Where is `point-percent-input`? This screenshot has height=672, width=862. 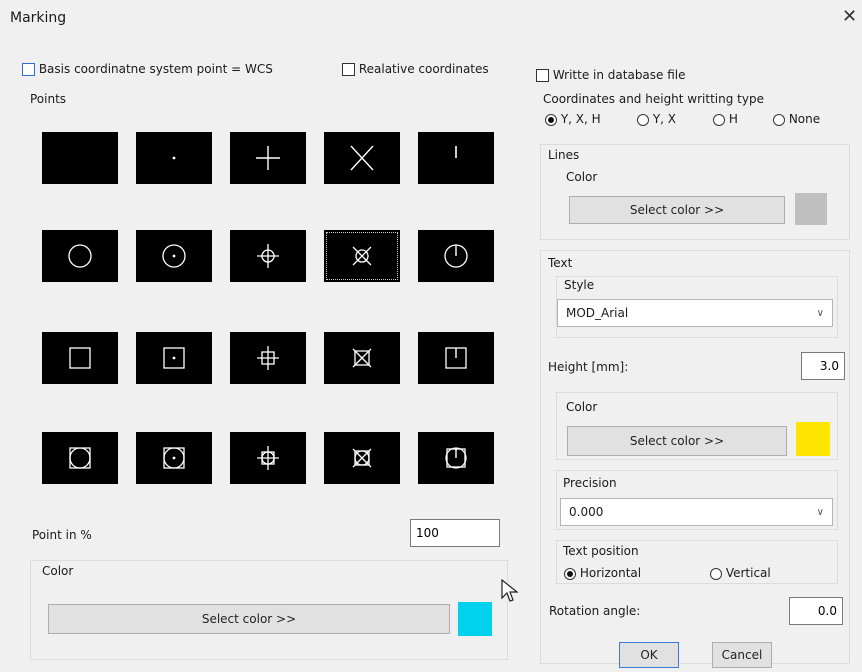 point-percent-input is located at coordinates (455, 533).